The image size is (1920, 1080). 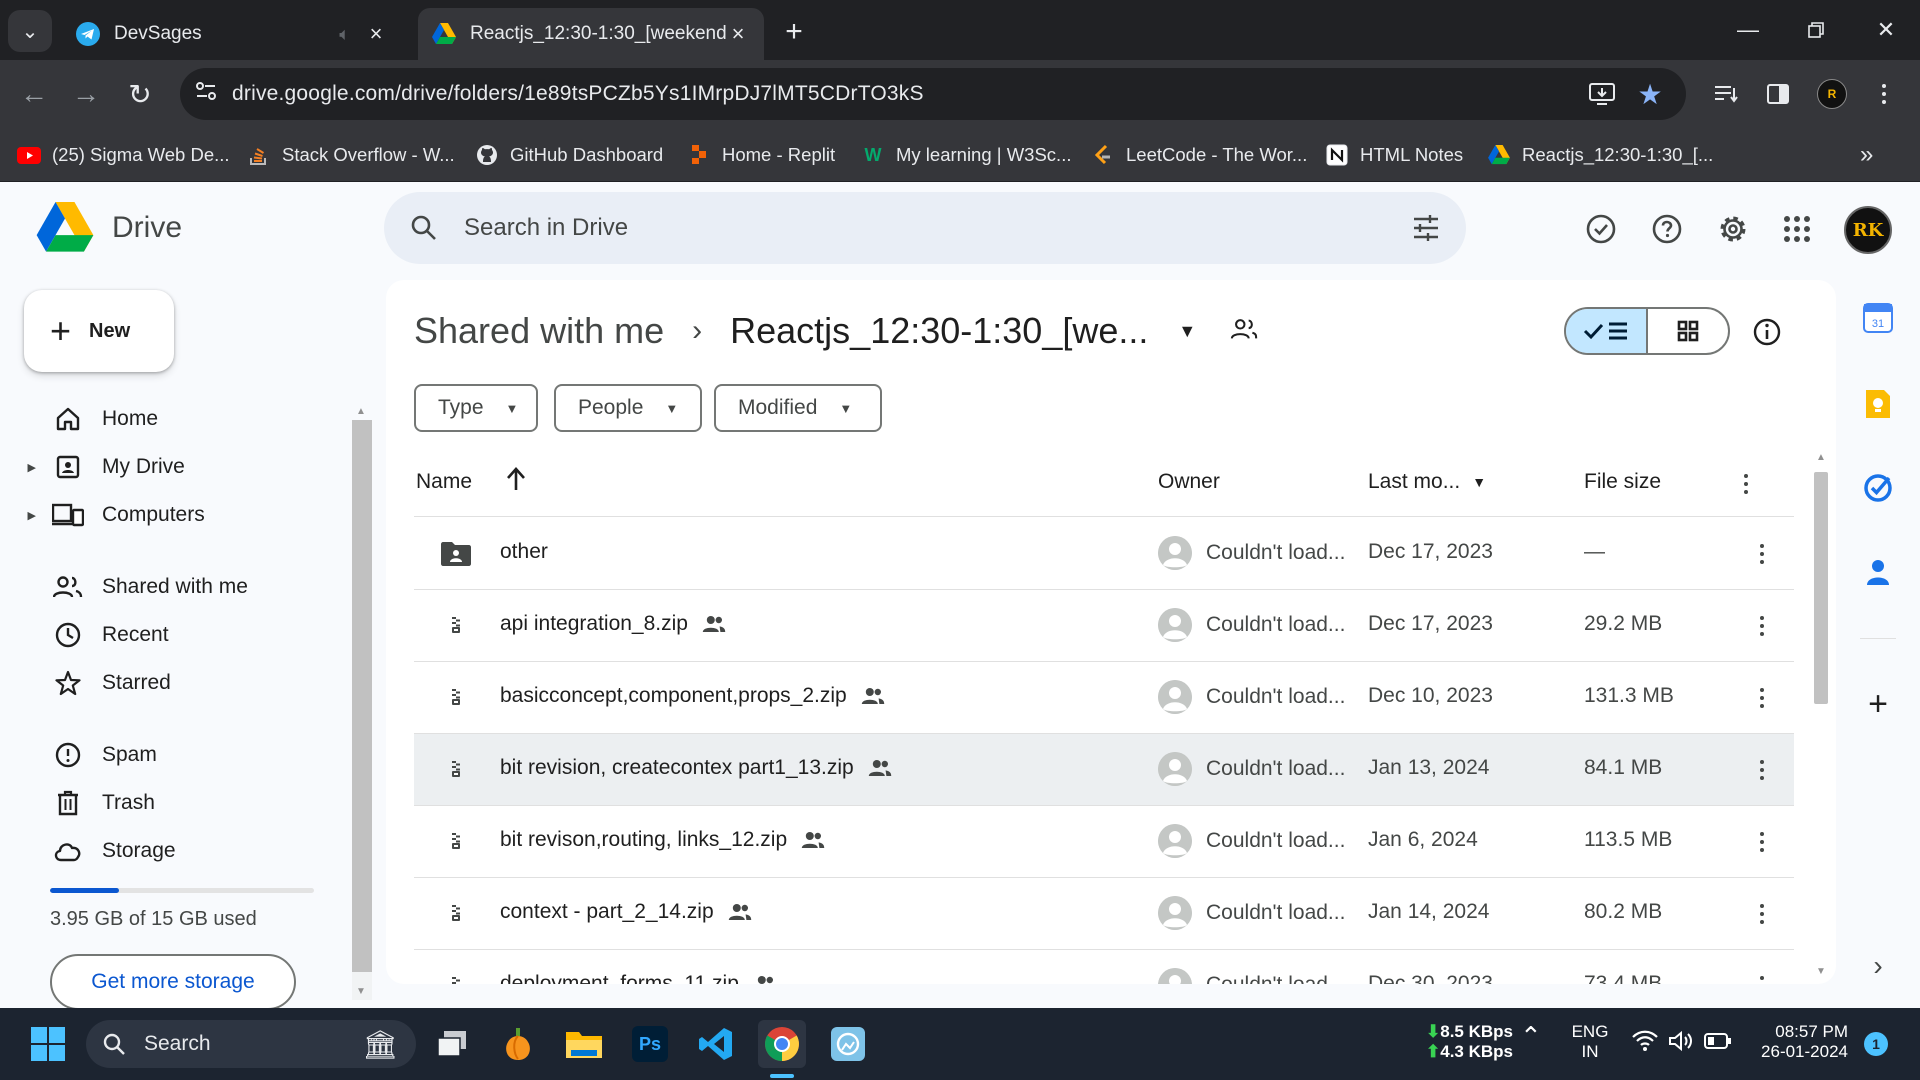 I want to click on keep-icon, so click(x=1878, y=404).